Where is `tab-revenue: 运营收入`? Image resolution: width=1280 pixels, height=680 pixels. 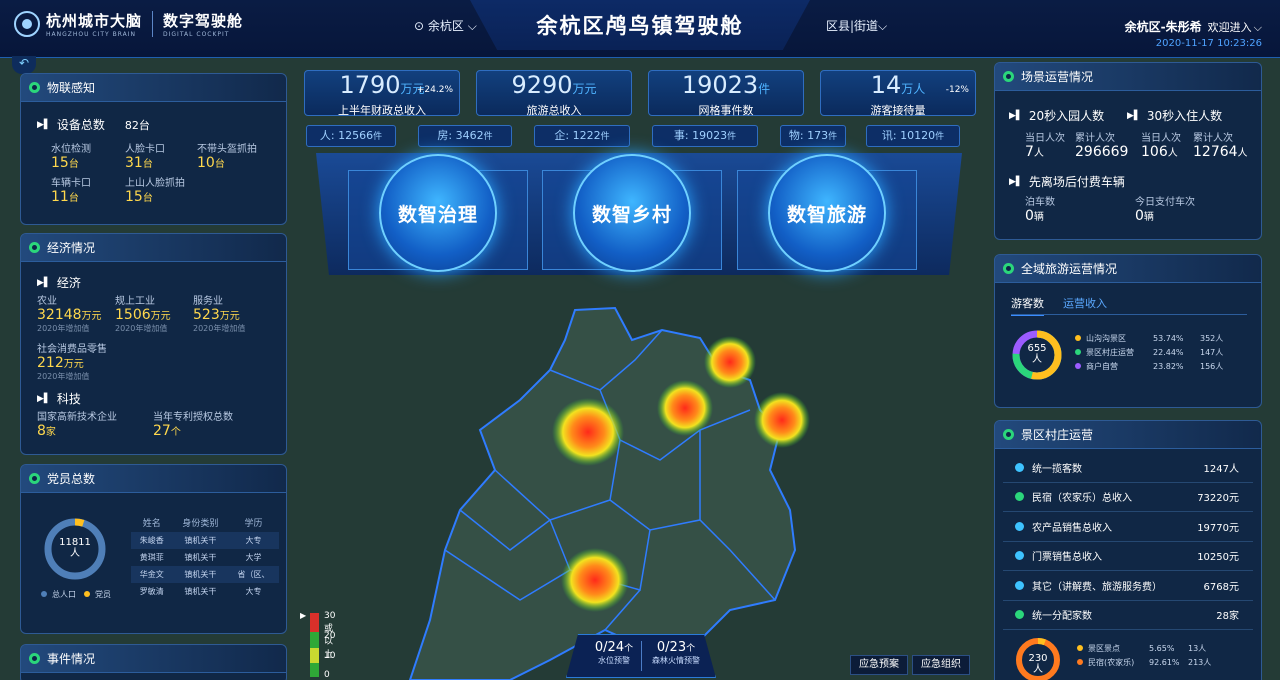
tab-revenue: 运营收入 is located at coordinates (1085, 303).